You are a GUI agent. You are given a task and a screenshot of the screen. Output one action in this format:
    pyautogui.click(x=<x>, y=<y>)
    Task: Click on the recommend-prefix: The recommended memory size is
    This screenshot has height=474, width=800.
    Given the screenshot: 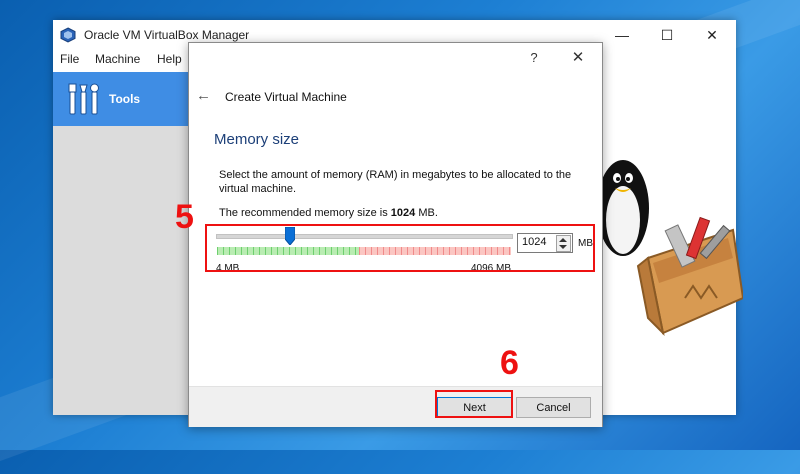 What is the action you would take?
    pyautogui.click(x=305, y=213)
    